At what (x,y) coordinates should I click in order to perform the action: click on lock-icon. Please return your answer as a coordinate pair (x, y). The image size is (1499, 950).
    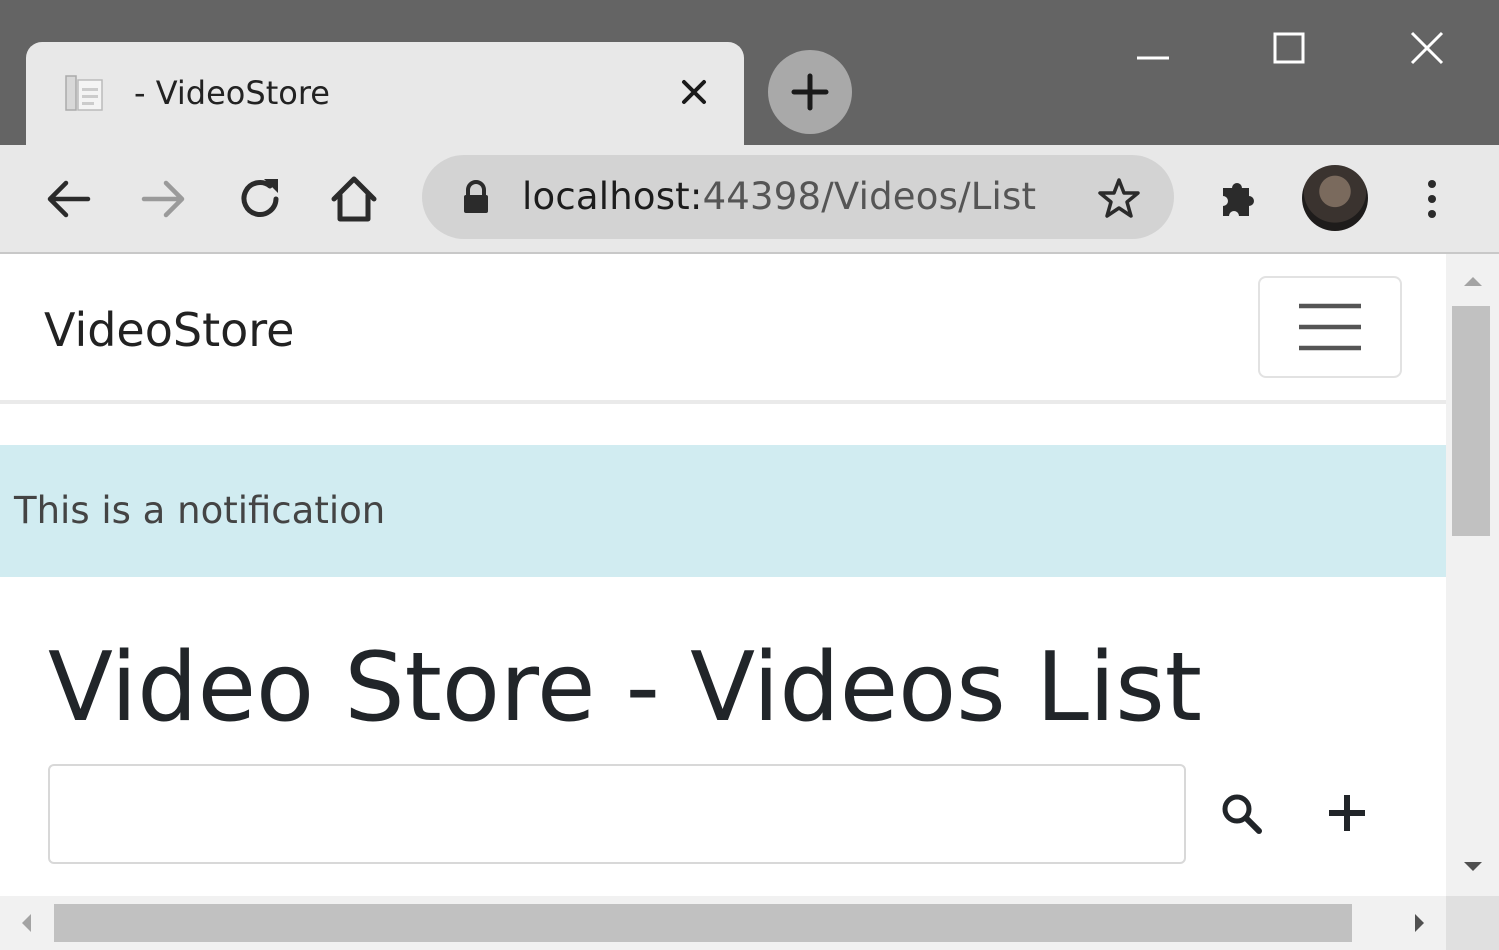
    Looking at the image, I should click on (476, 197).